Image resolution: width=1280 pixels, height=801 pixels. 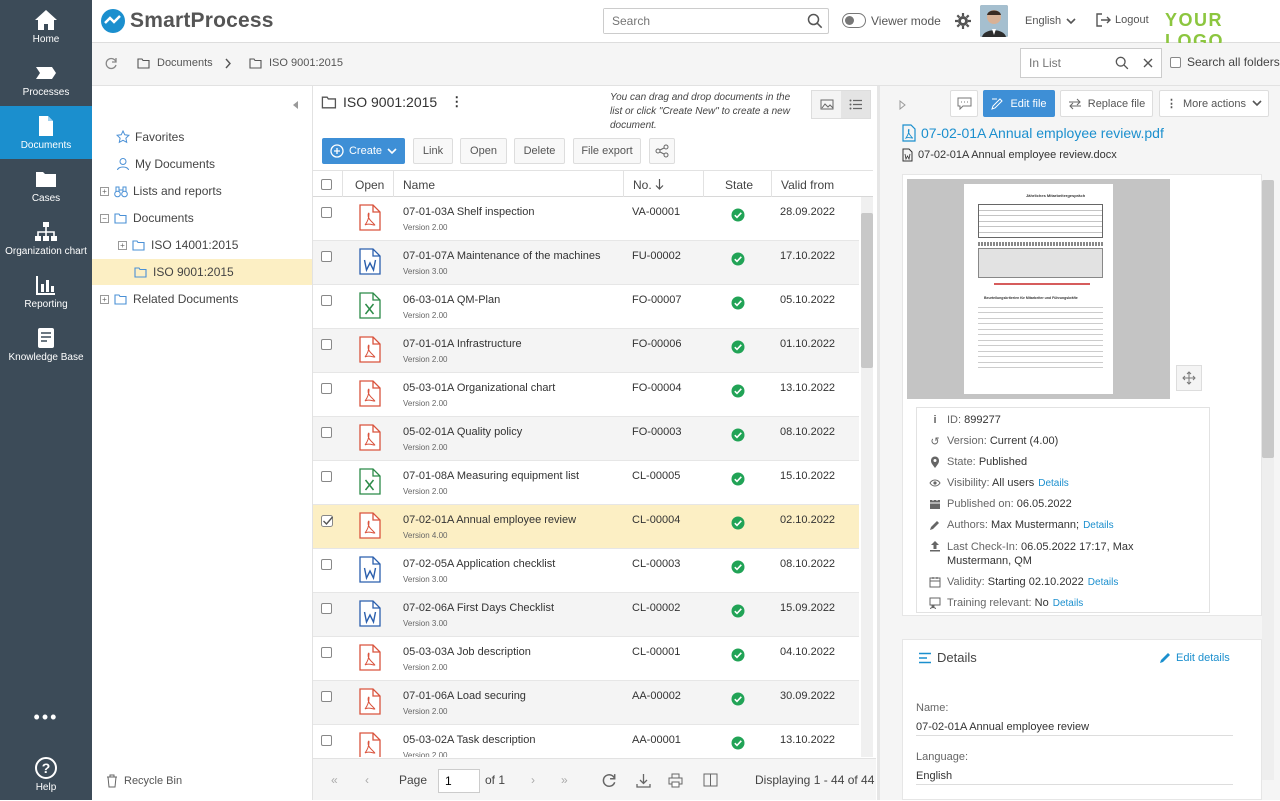 I want to click on search-all-folders: Search all folders, so click(x=1225, y=62).